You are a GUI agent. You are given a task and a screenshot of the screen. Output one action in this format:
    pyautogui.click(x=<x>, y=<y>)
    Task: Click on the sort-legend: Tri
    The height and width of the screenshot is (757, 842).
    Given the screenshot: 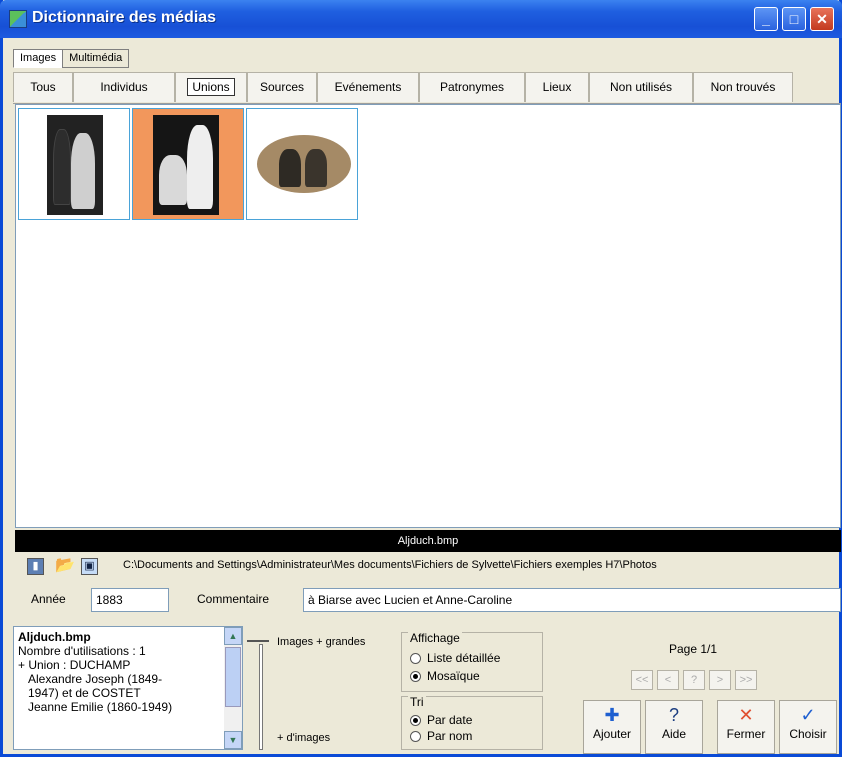 What is the action you would take?
    pyautogui.click(x=417, y=702)
    